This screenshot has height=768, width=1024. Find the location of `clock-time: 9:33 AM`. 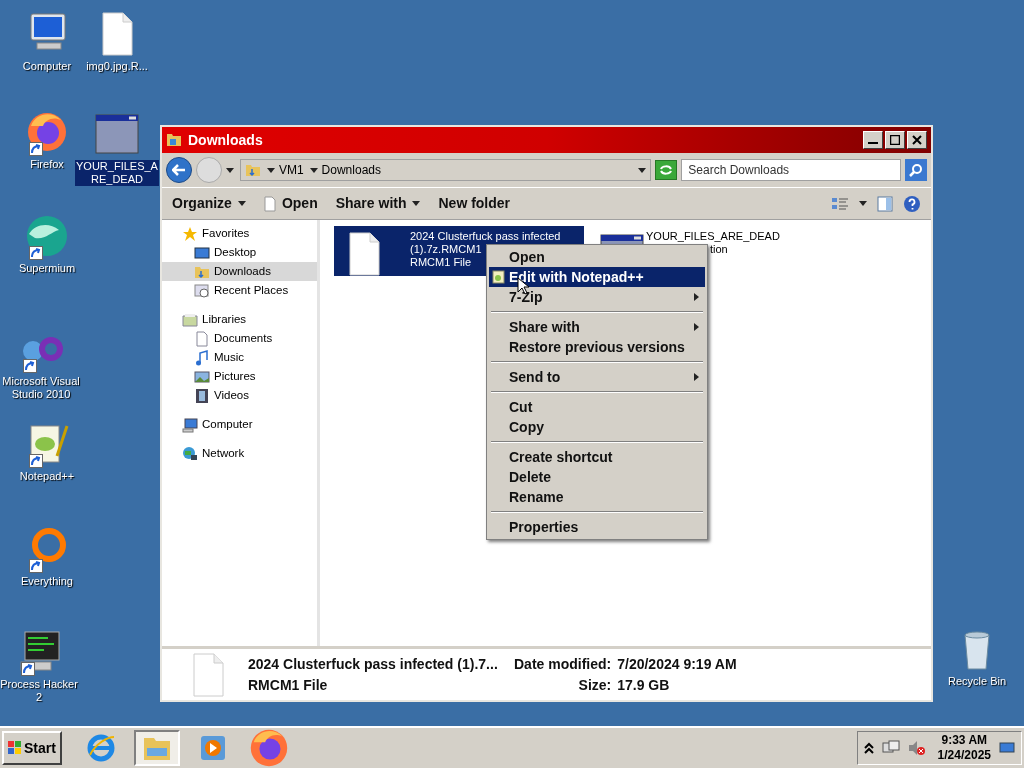

clock-time: 9:33 AM is located at coordinates (964, 740).